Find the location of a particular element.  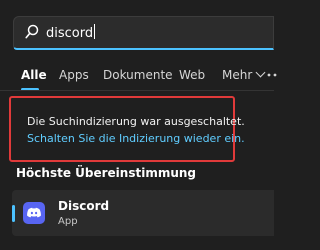

selection-indicator is located at coordinates (13, 213).